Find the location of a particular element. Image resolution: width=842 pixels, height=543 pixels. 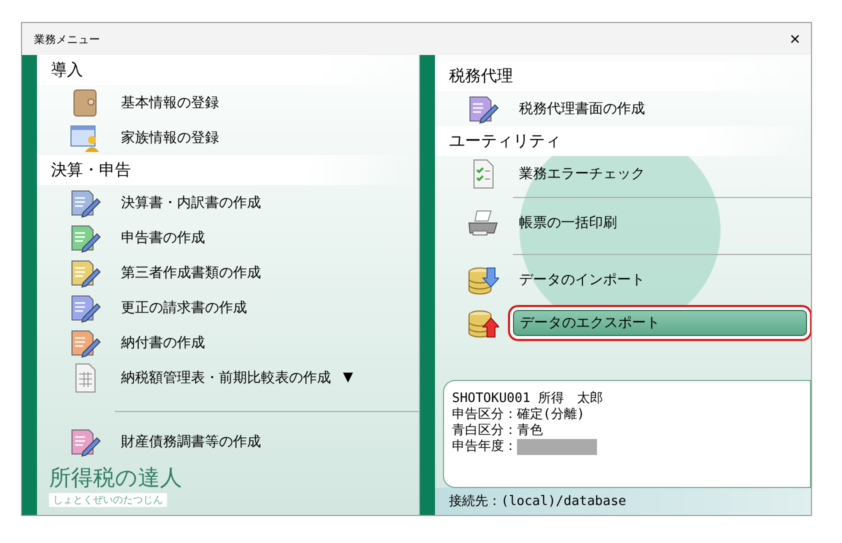

info-line: 青白区分：青色 is located at coordinates (497, 431).